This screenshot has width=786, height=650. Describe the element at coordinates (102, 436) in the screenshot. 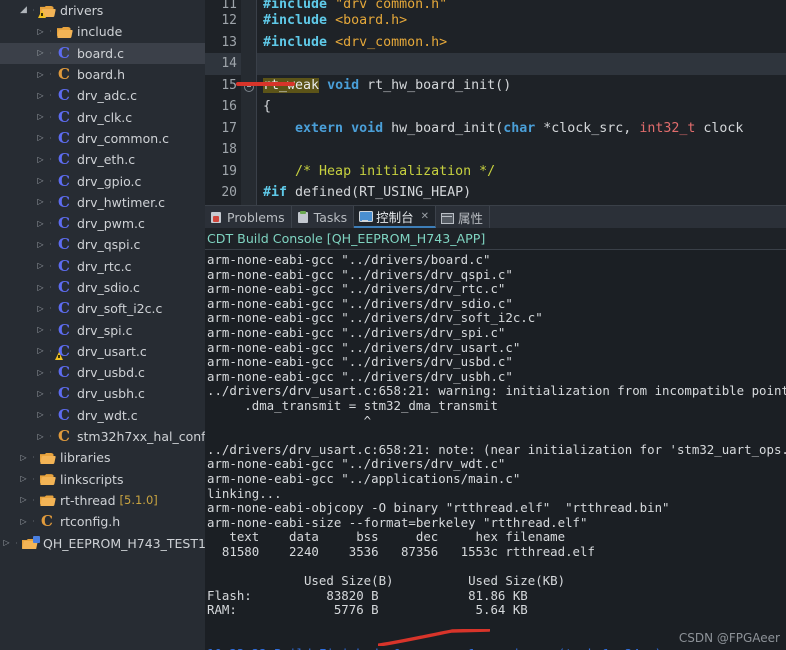

I see `tree-item-stm32h7xx-hal-conf-h: ▷ · Cstm32h7xx_hal_conf.h` at that location.